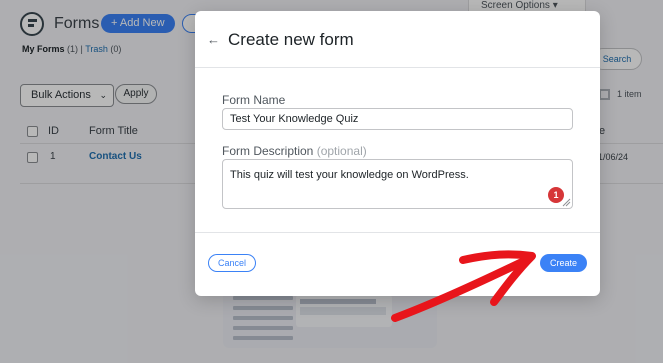  Describe the element at coordinates (254, 100) in the screenshot. I see `form-name-label: Form Name` at that location.